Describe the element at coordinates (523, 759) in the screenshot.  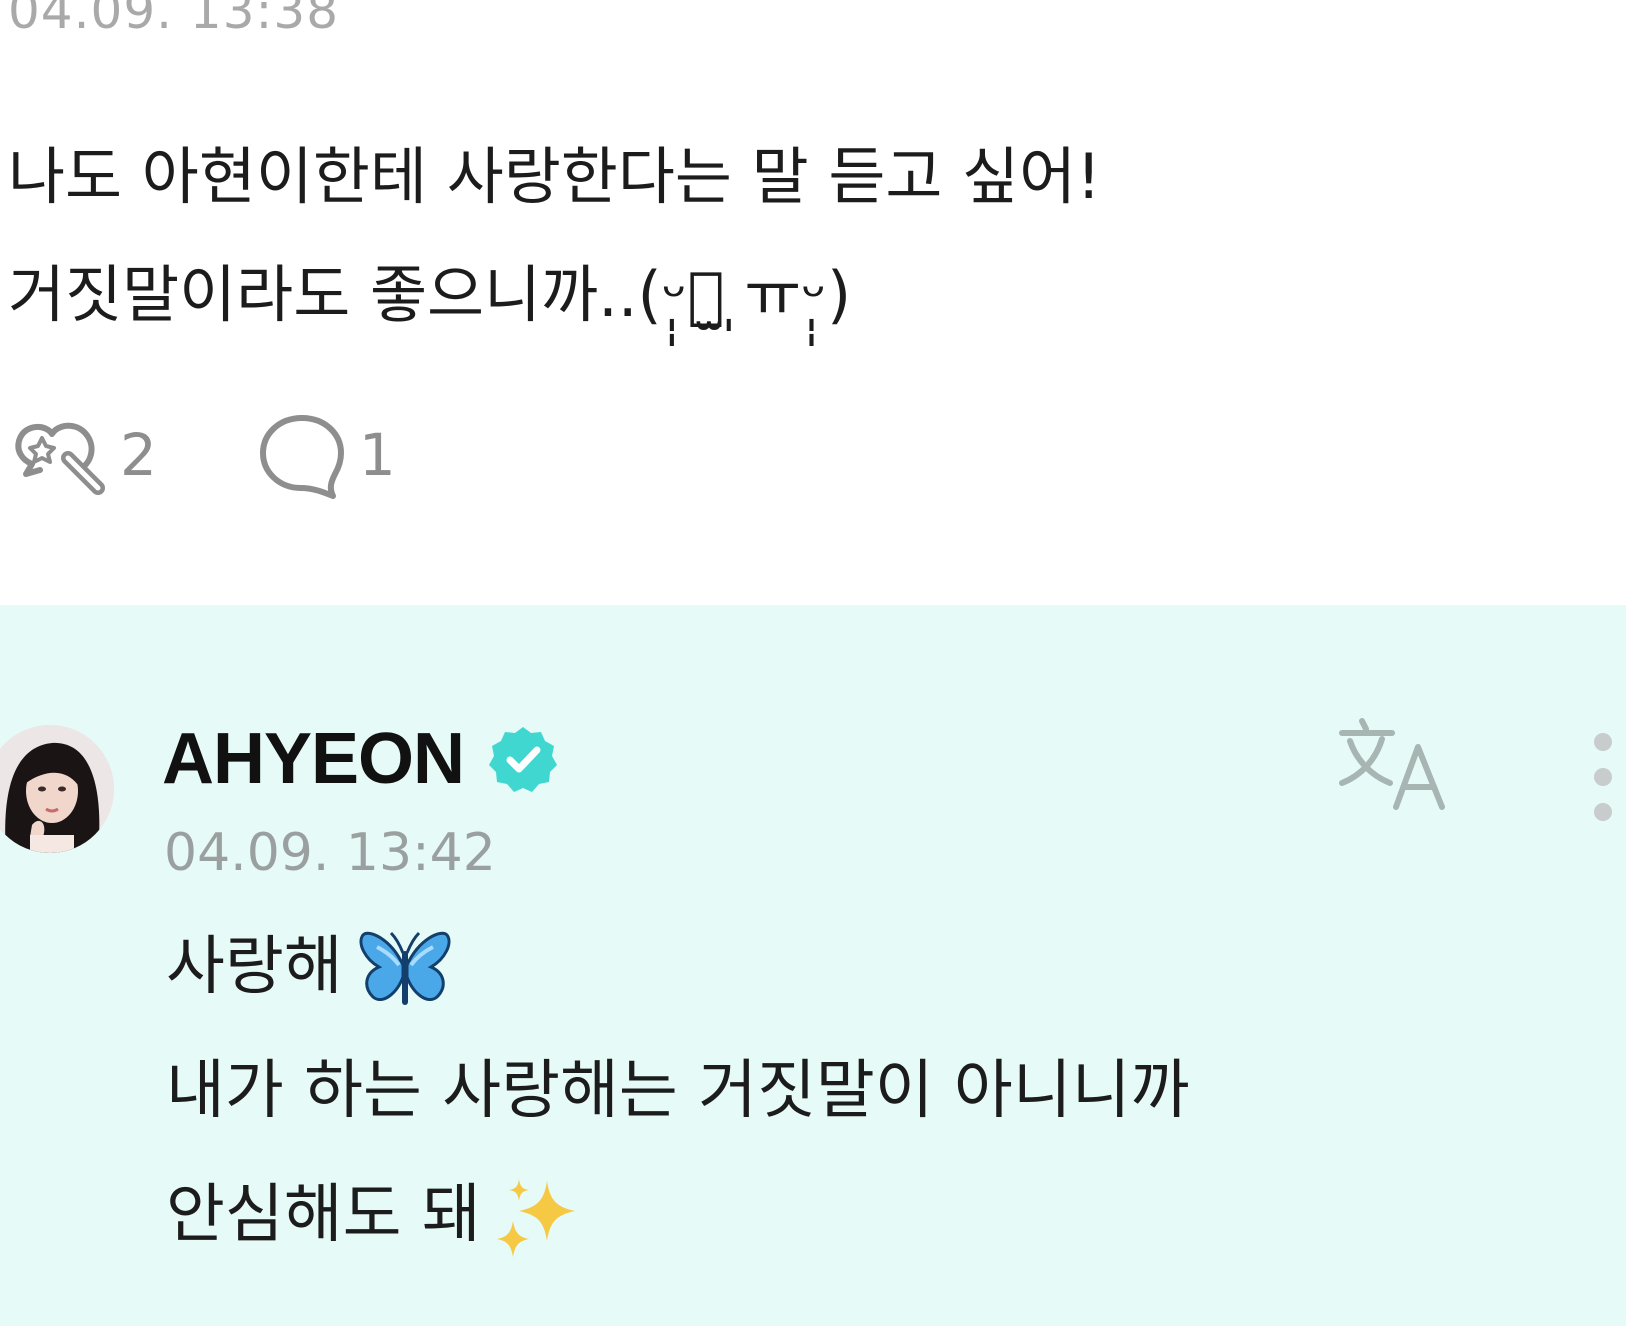
I see `verified-badge-icon` at that location.